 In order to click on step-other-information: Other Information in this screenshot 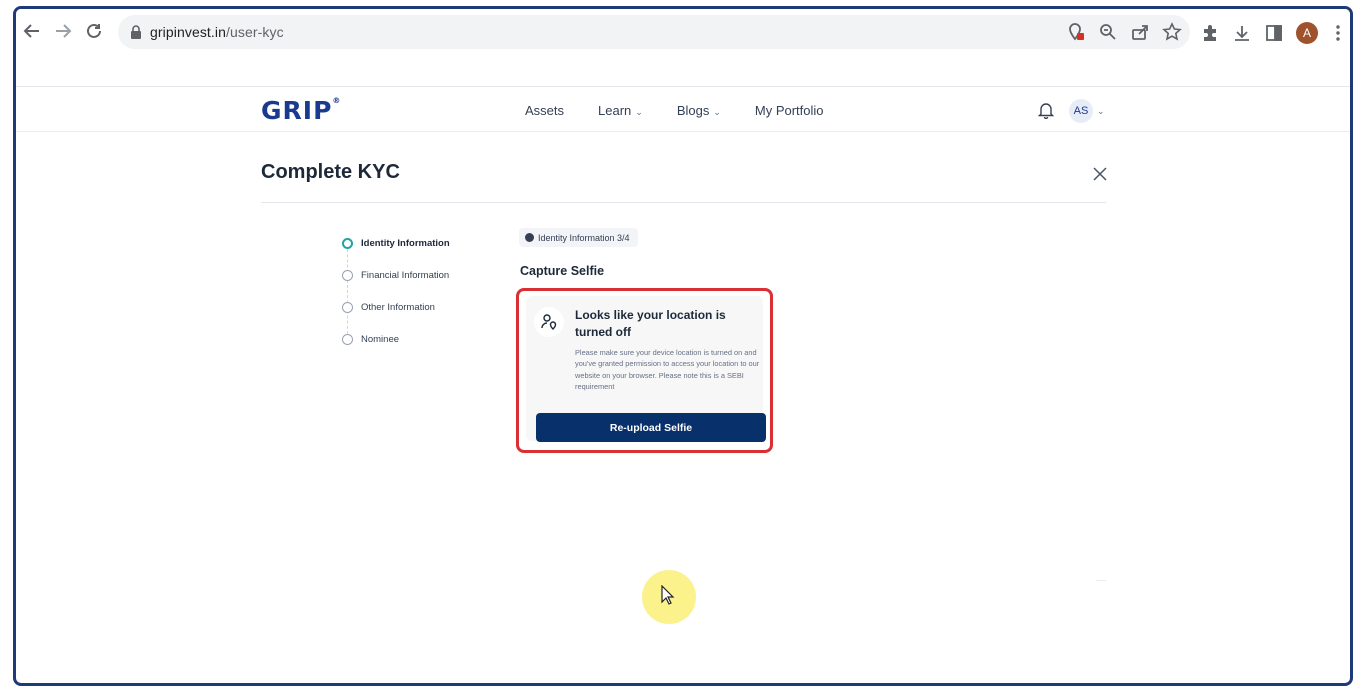, I will do `click(396, 307)`.